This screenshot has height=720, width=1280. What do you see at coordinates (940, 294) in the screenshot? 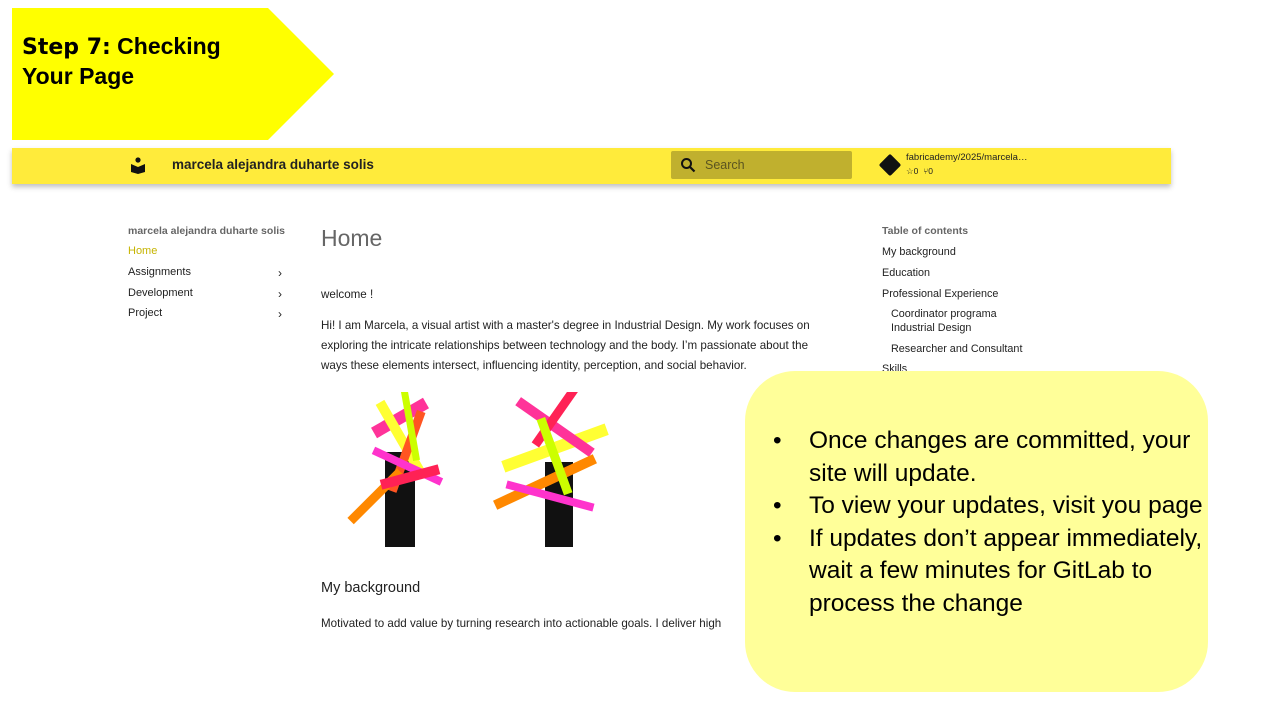
I see `toc-item: Professional Experience` at bounding box center [940, 294].